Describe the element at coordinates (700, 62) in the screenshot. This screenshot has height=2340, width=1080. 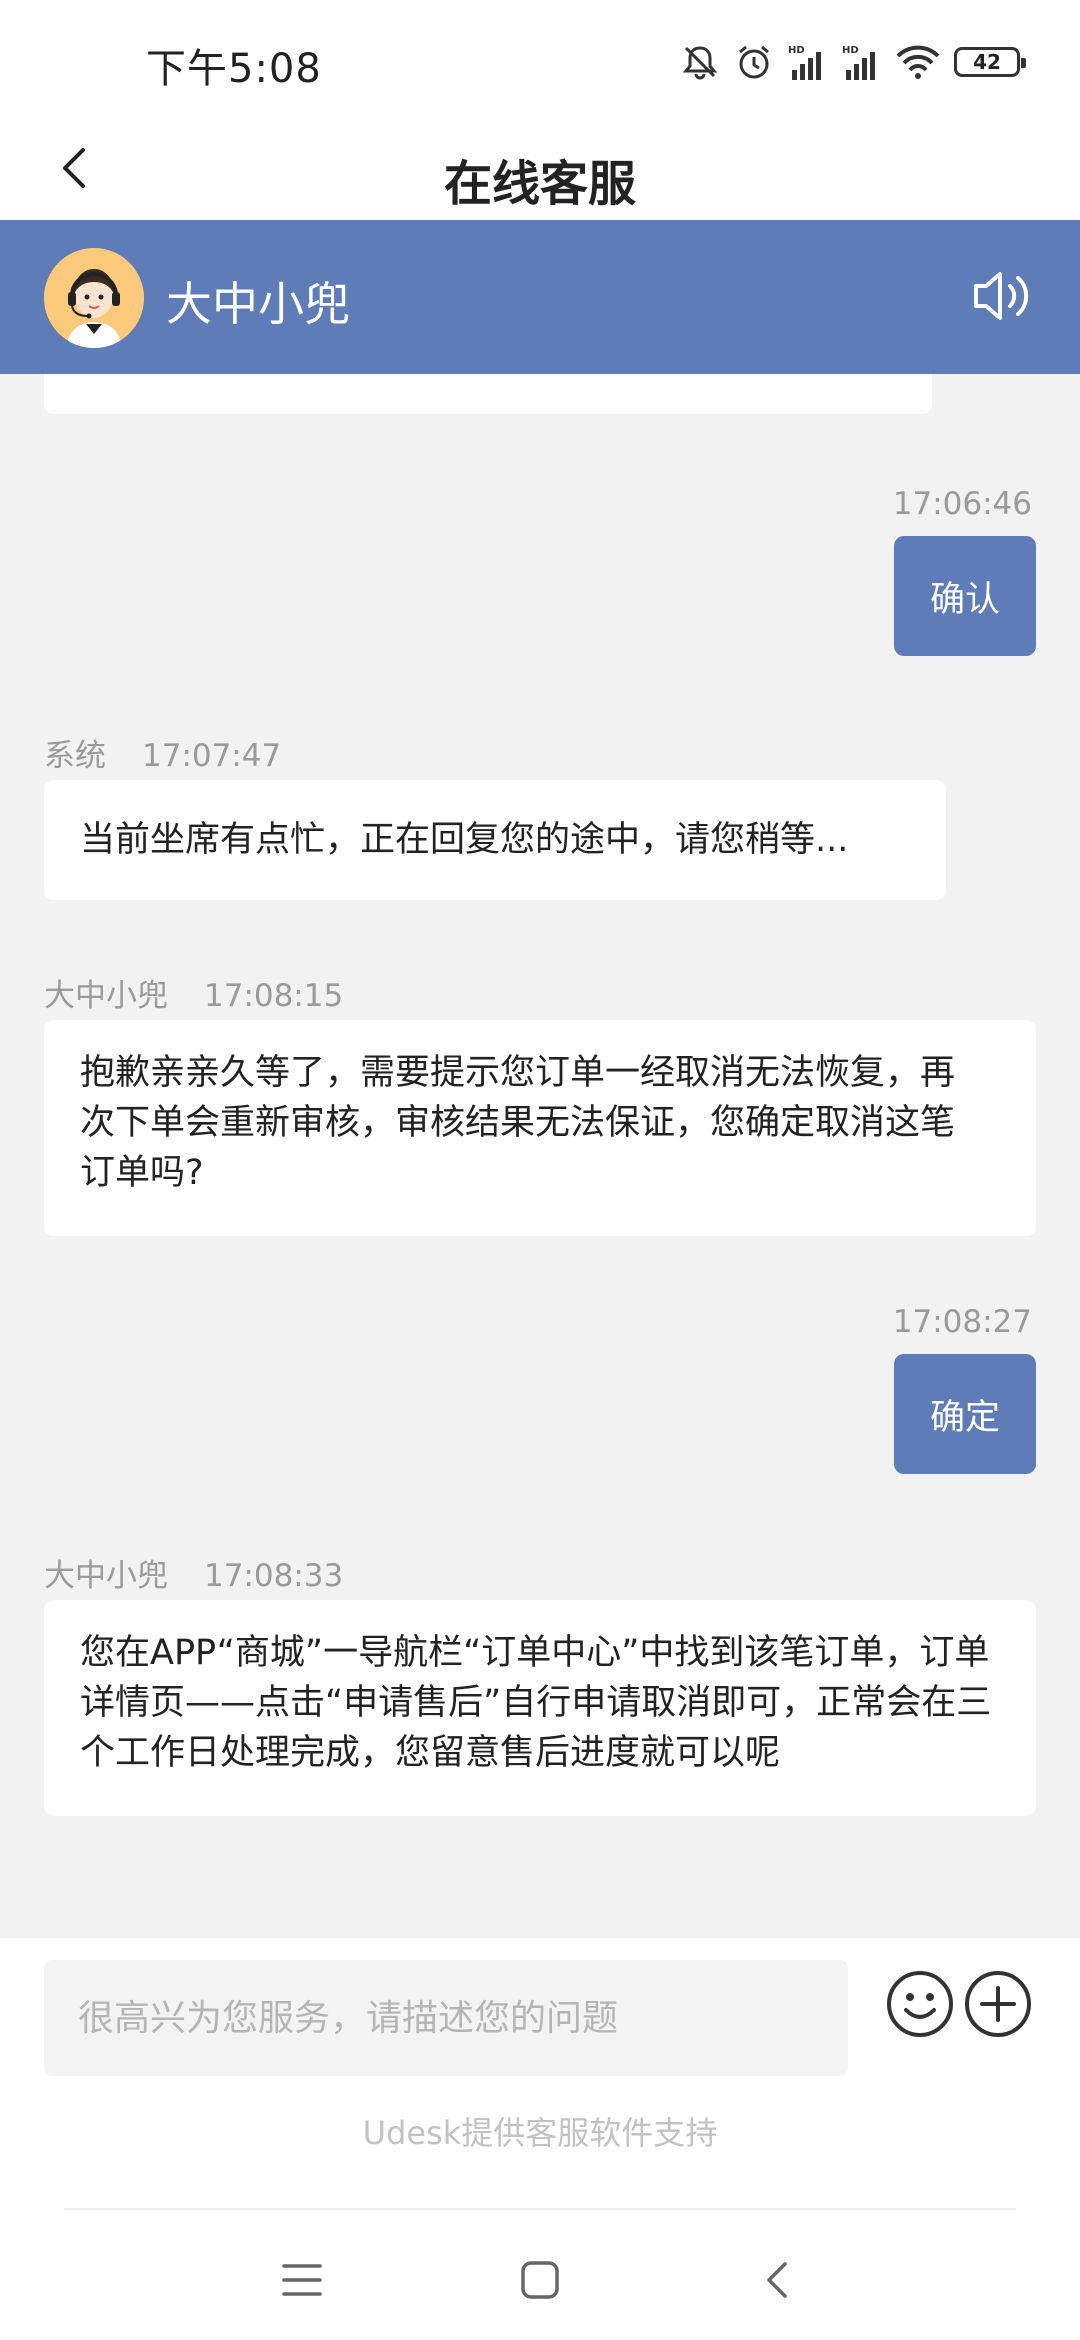
I see `mute-icon` at that location.